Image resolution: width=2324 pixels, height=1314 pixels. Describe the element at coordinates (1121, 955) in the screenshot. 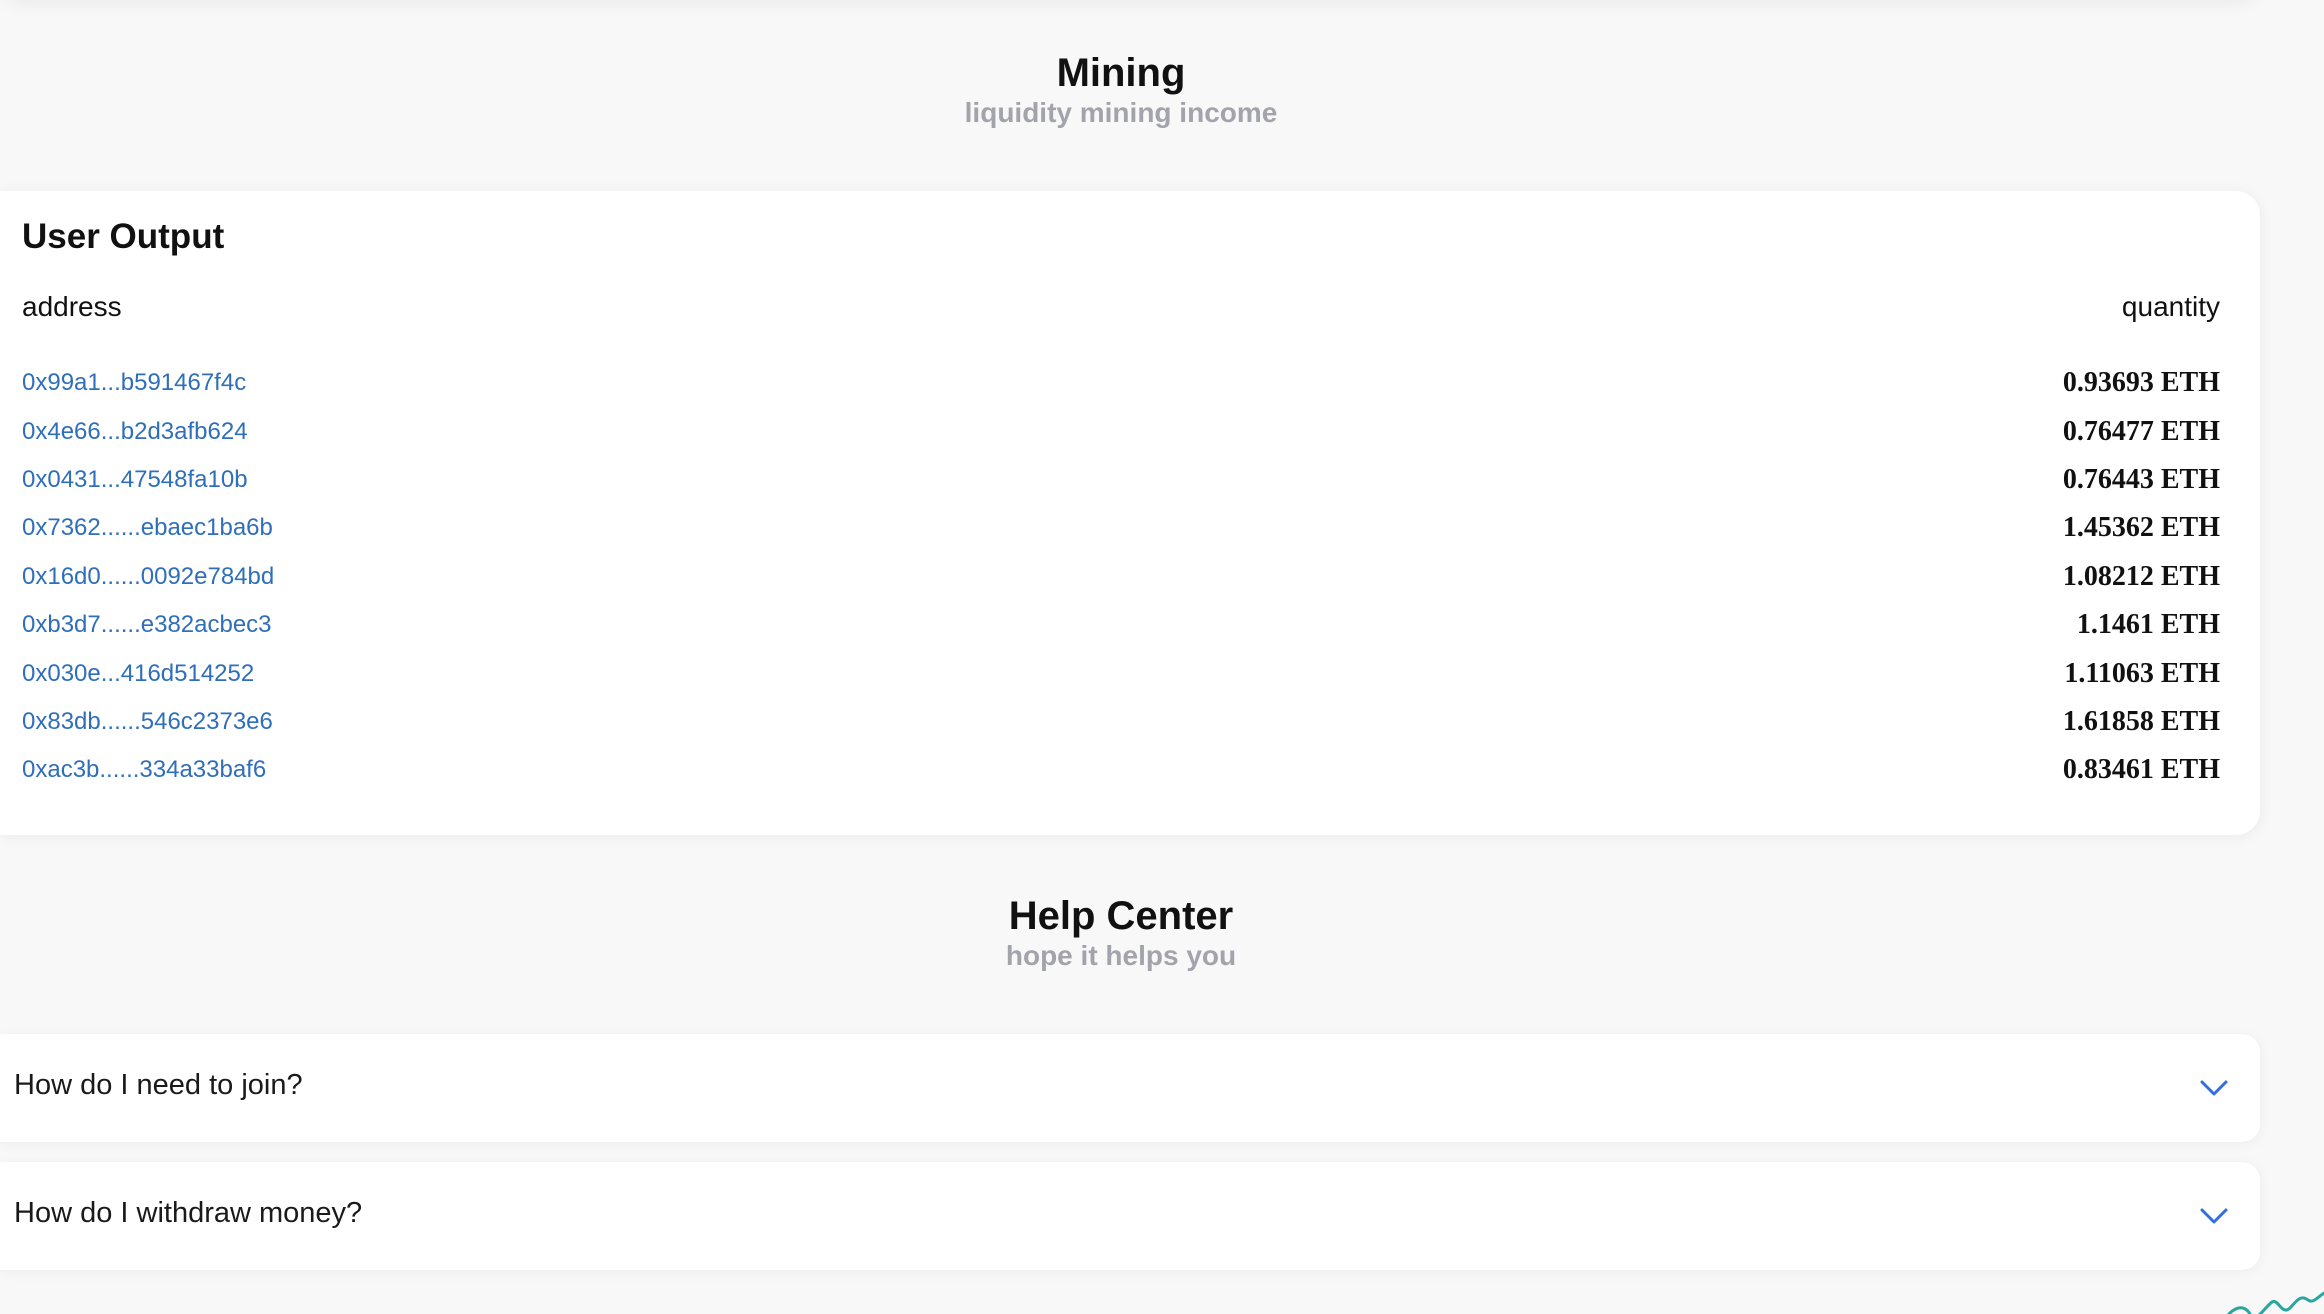

I see `help-center-subtitle: hope it helps you` at that location.